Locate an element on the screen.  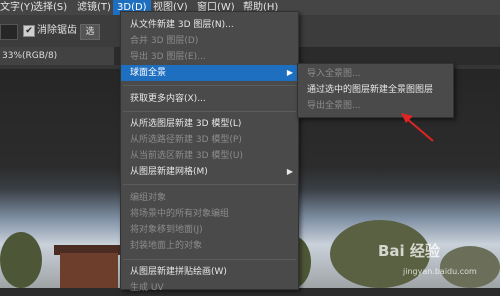
spherical-panorama-label: 球面全景 is located at coordinates (148, 73).